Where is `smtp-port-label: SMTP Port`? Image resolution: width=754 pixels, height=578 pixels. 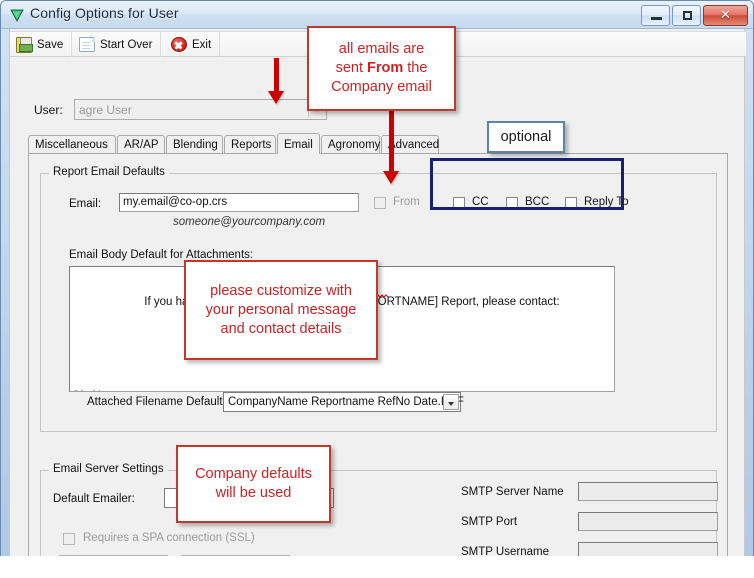 smtp-port-label: SMTP Port is located at coordinates (489, 522).